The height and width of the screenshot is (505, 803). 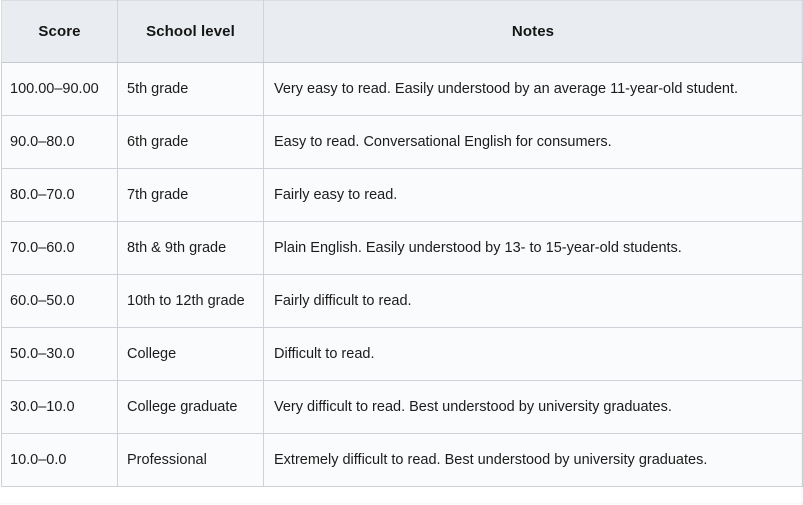 I want to click on cell-score: 70.0–60.0, so click(x=59, y=248).